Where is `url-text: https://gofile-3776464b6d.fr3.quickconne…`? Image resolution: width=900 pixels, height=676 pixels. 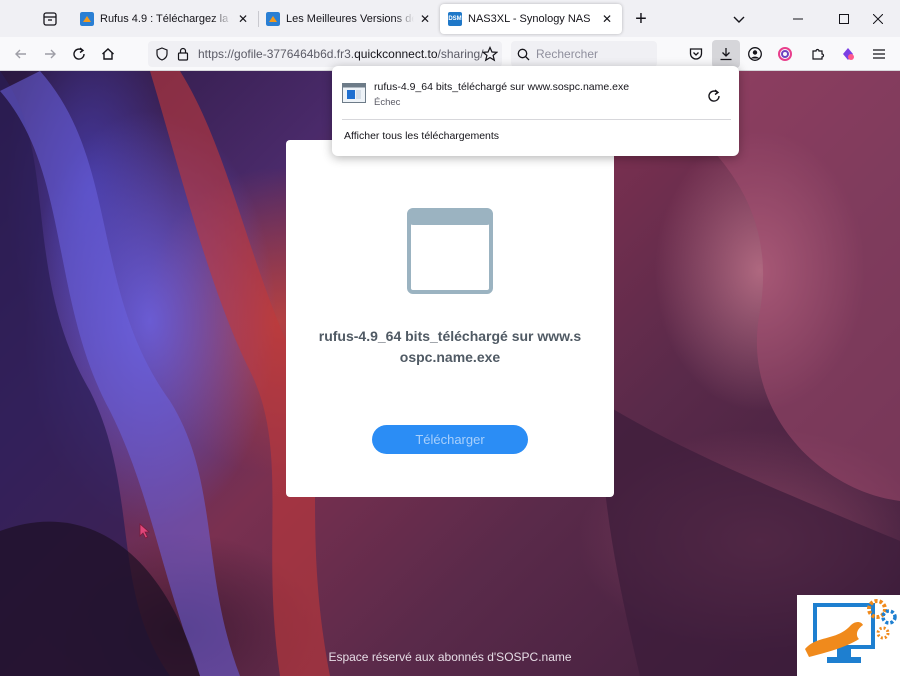
url-text: https://gofile-3776464b6d.fr3.quickconne… is located at coordinates (341, 54).